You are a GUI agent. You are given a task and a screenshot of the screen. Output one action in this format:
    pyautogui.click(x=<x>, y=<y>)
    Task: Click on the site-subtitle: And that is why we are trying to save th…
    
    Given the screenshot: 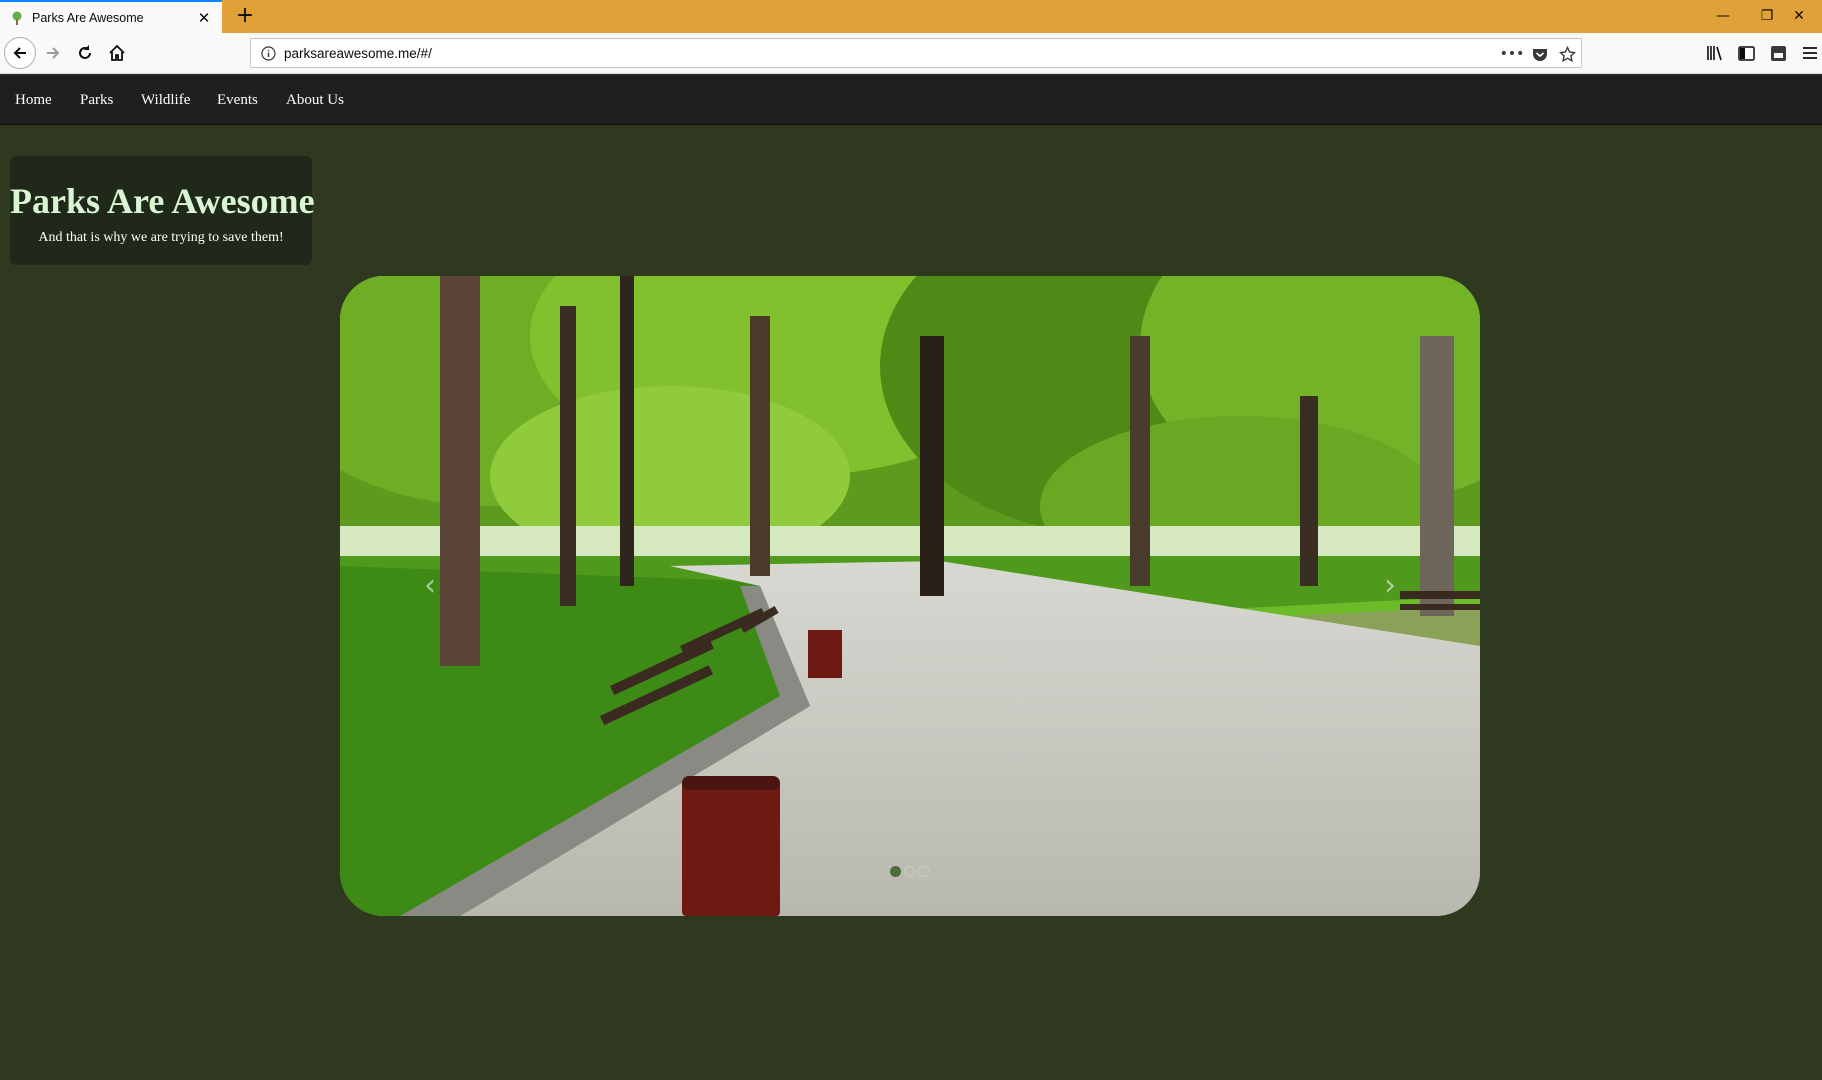 What is the action you would take?
    pyautogui.click(x=161, y=237)
    